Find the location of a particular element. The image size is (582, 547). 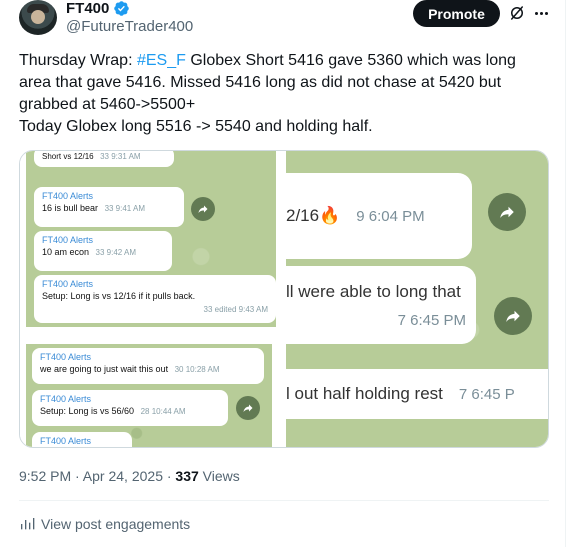

author-name-row: FT400 is located at coordinates (98, 8).